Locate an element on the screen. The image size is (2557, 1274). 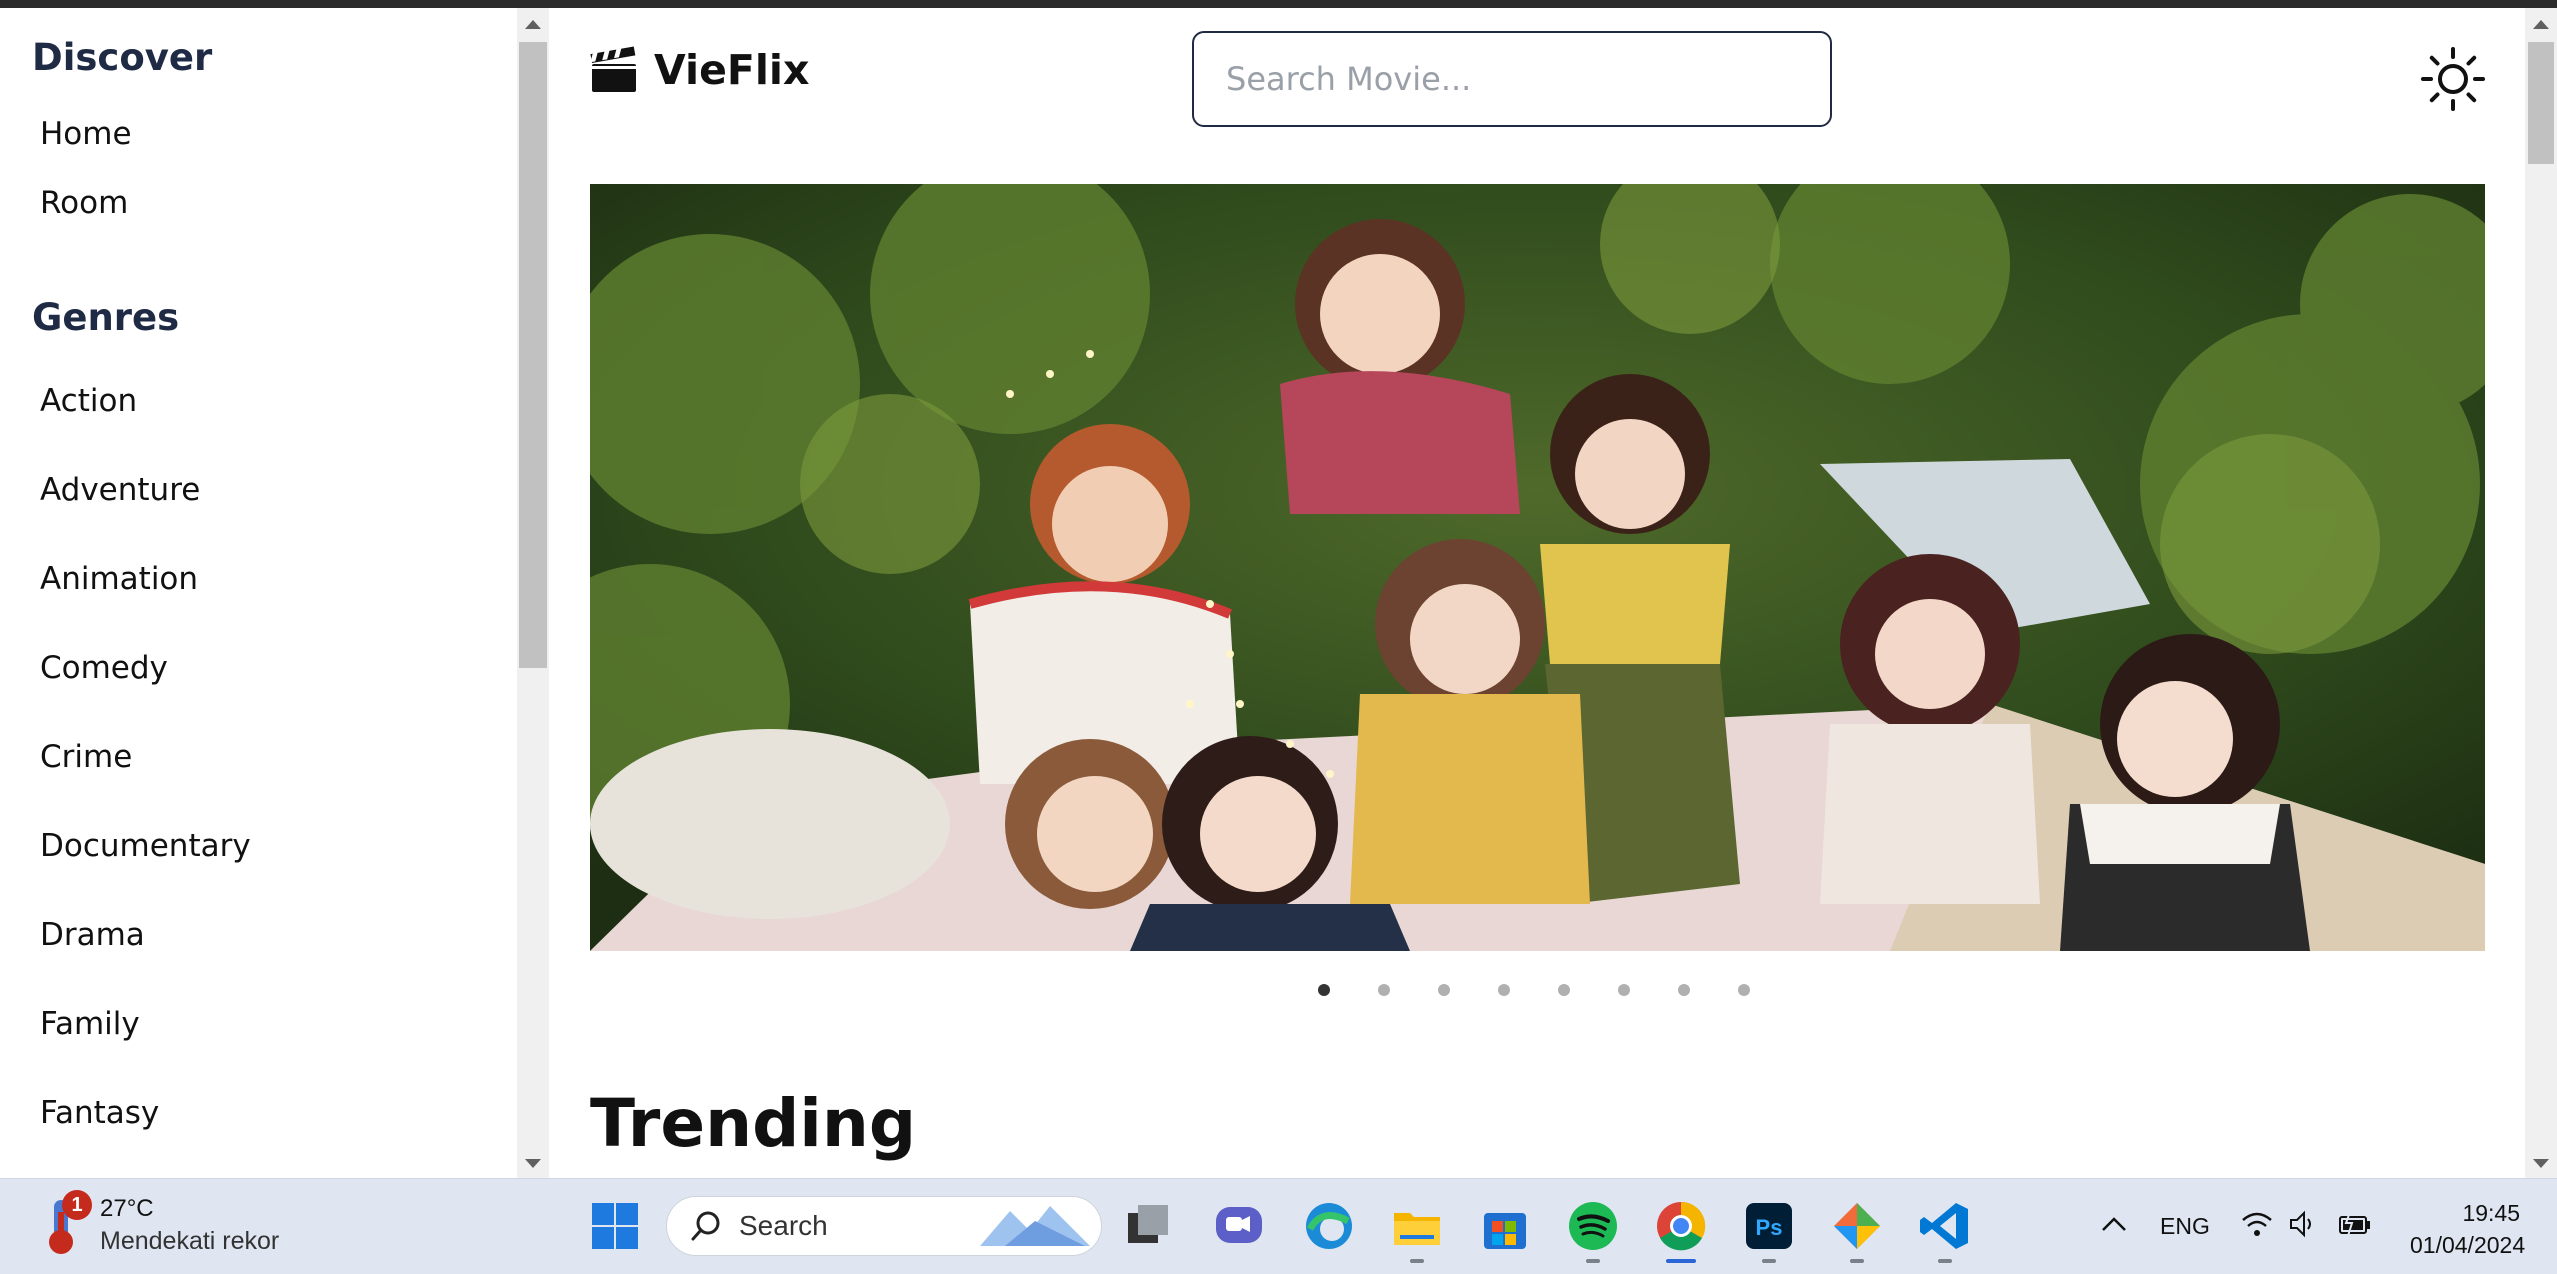
weather-widget: 1 27°C Mendekati rekor is located at coordinates (160, 1222).